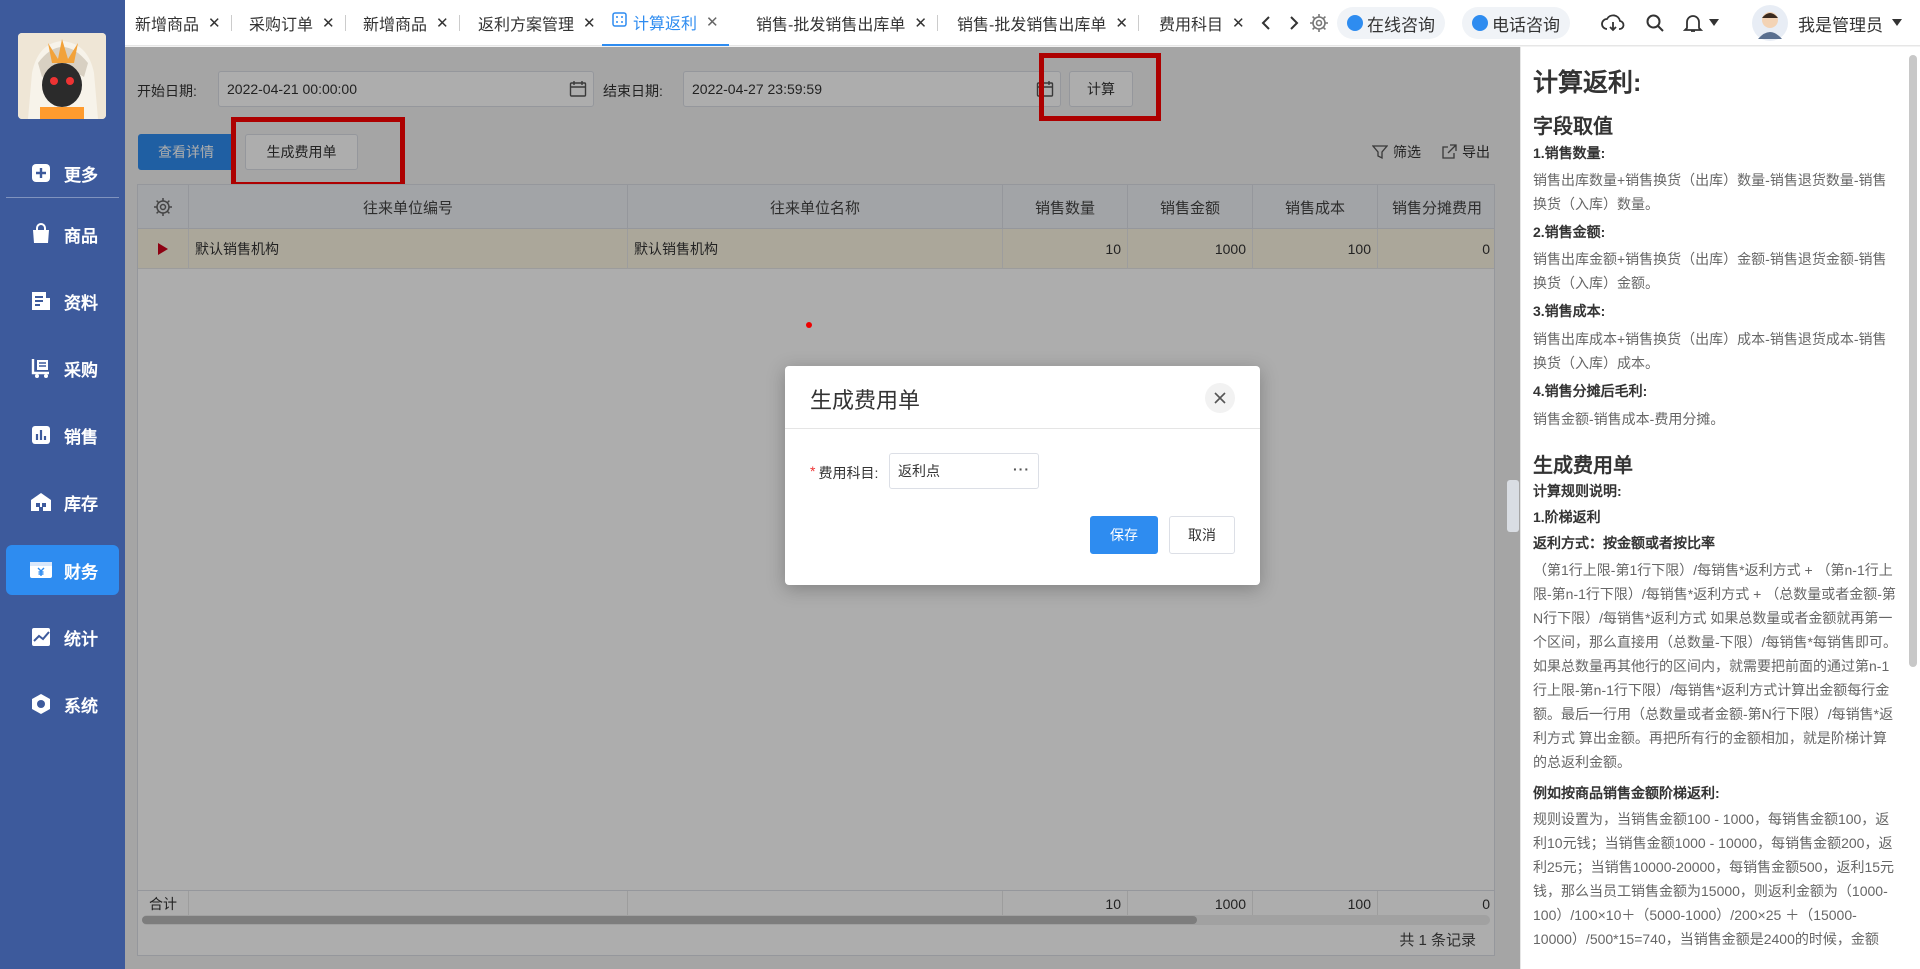 The image size is (1920, 969). I want to click on sidebar-item-label: 财务, so click(81, 572).